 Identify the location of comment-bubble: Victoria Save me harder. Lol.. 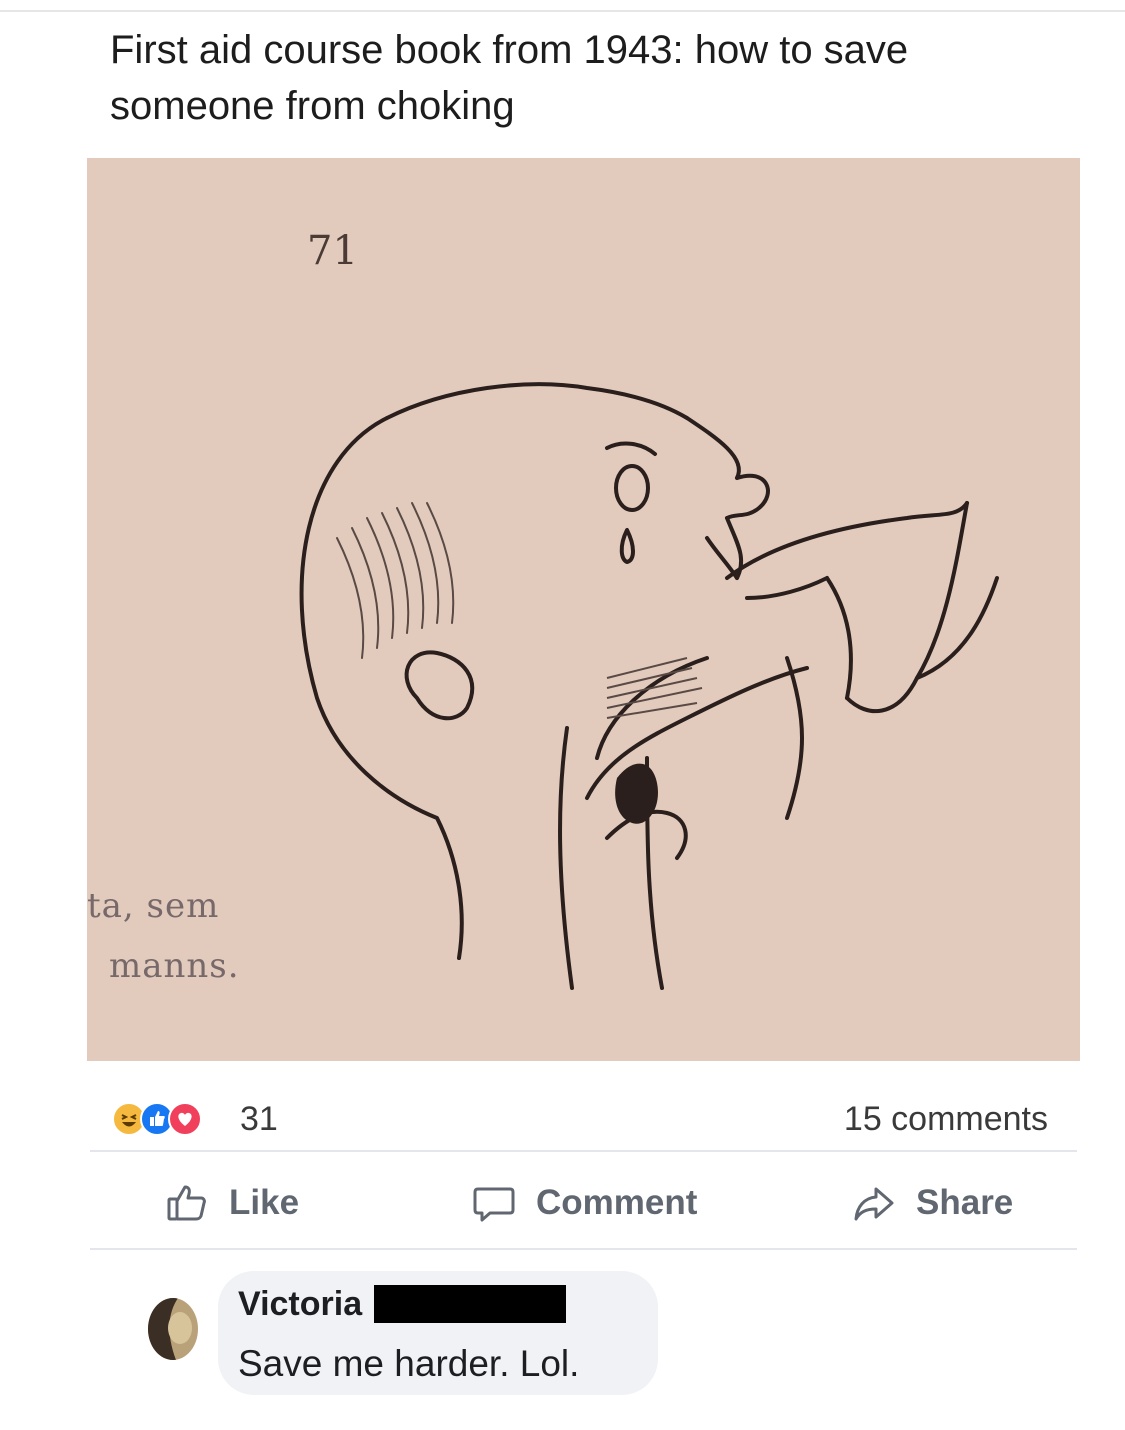
(438, 1333).